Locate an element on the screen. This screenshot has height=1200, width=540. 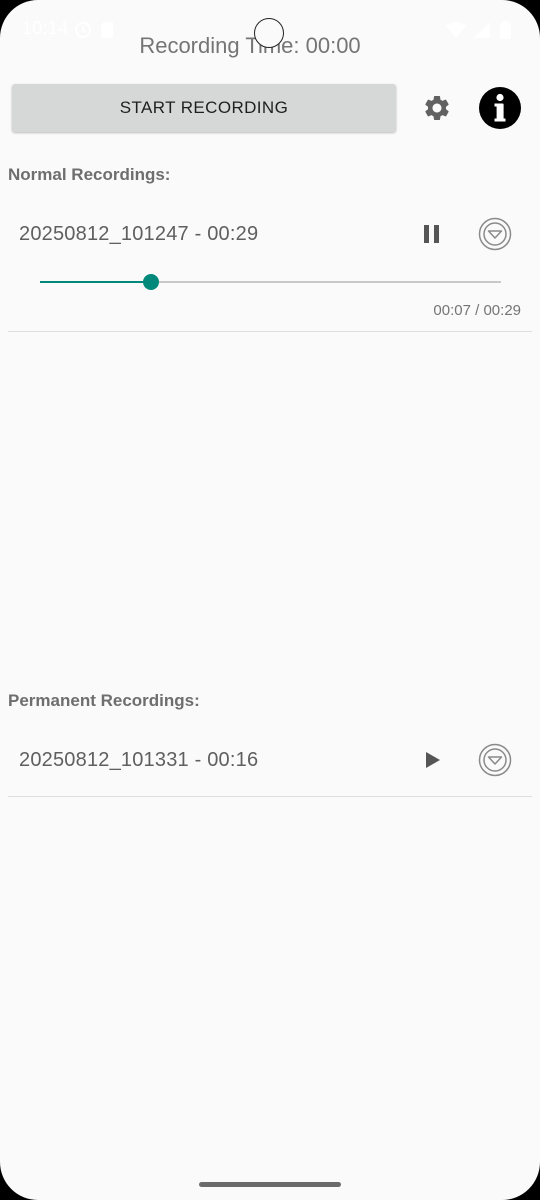
start-recording-label: START RECORDING is located at coordinates (204, 107).